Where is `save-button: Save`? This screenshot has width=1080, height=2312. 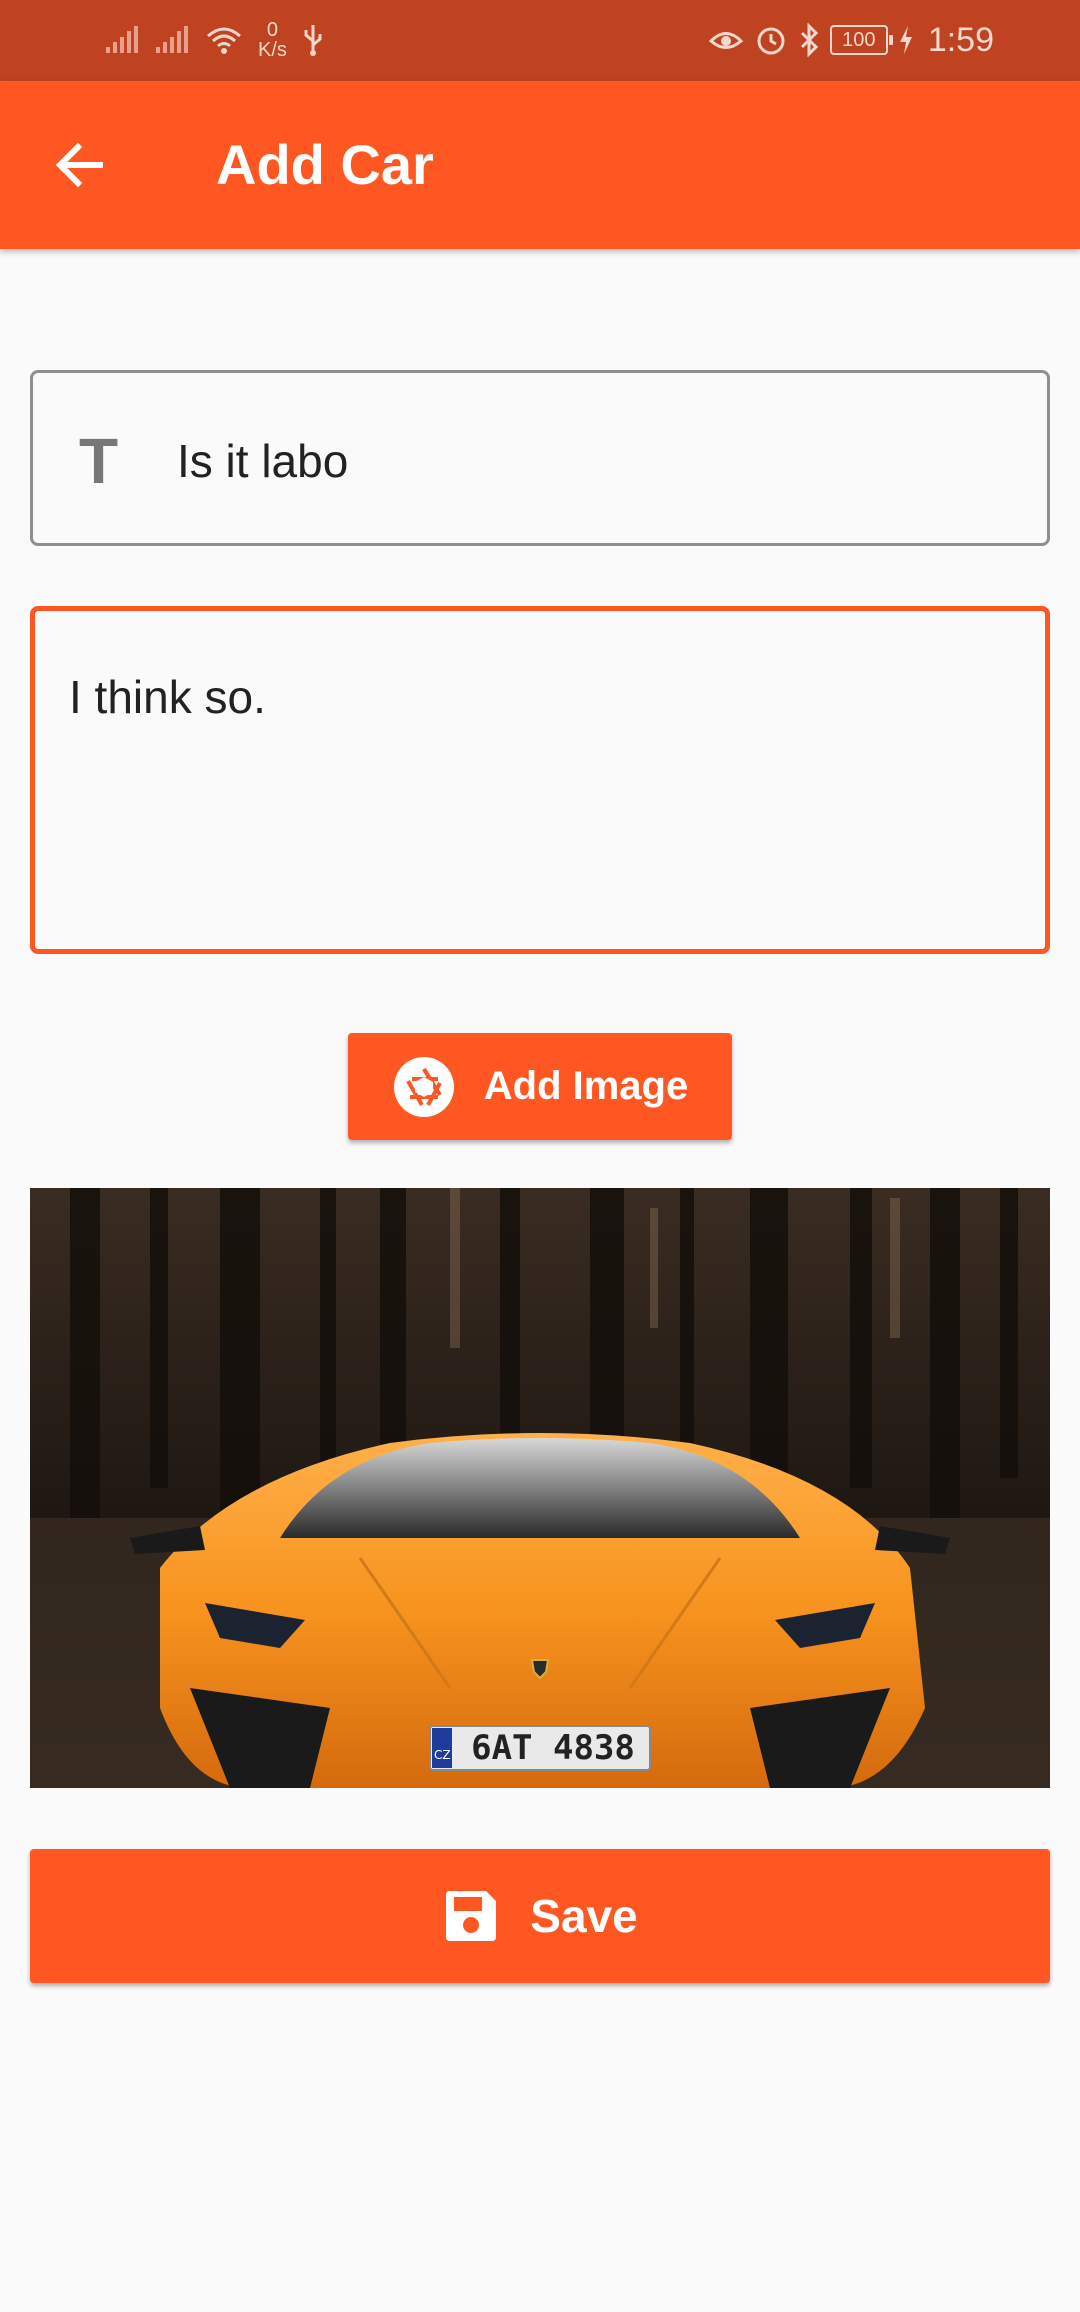
save-button: Save is located at coordinates (540, 1916).